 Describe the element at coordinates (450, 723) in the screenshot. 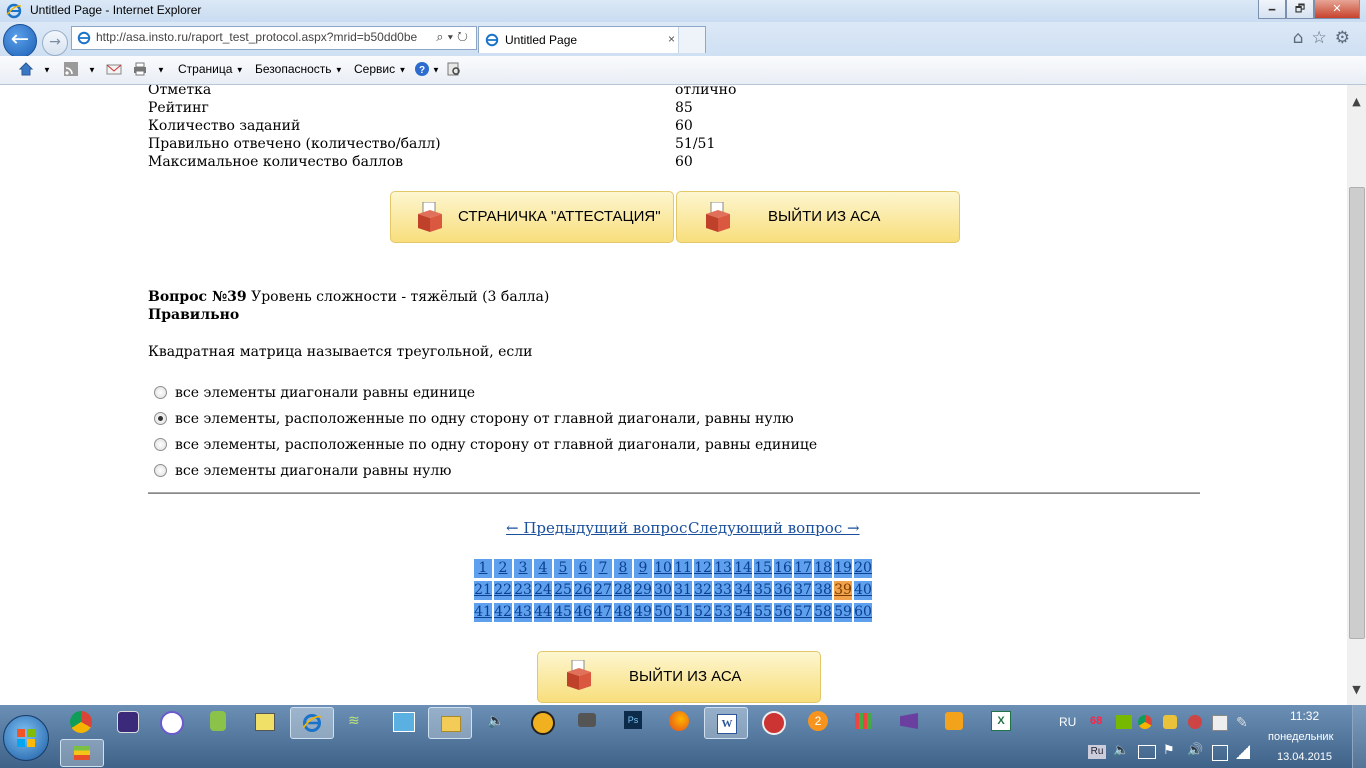

I see `taskbar-app-explorer` at that location.